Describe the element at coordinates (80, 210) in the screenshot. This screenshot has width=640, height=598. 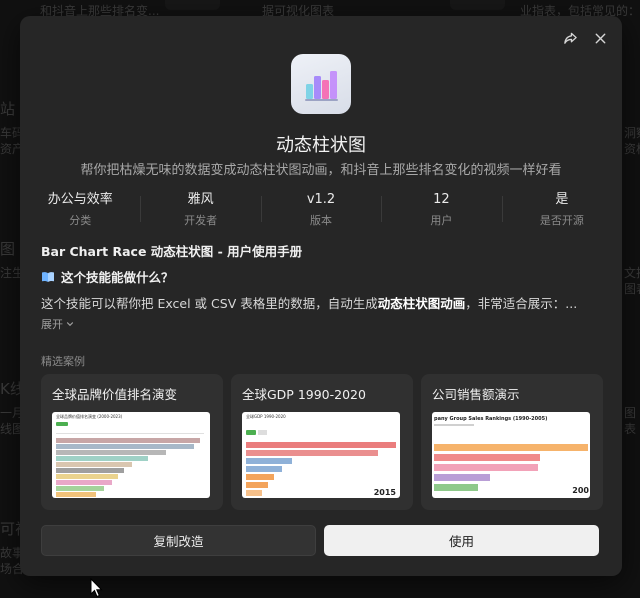
I see `stat-category: 办公与效率 分类` at that location.